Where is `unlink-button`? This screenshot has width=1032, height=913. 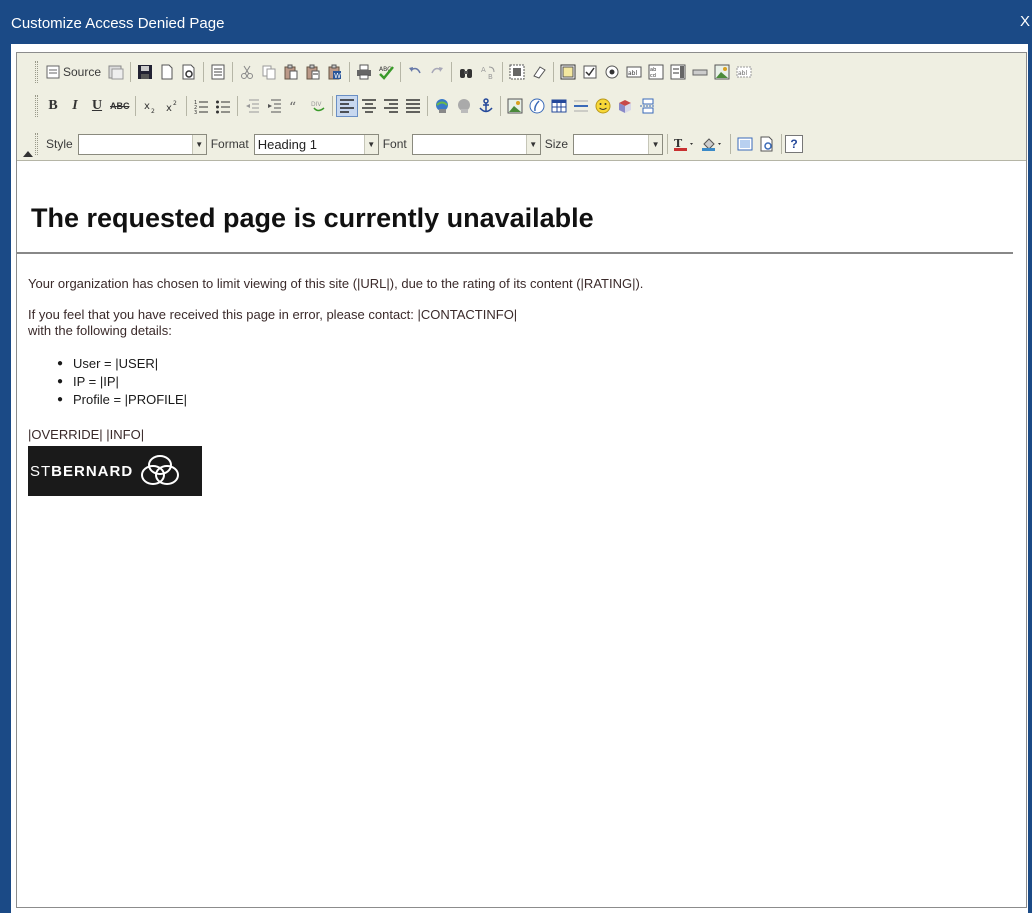
unlink-button is located at coordinates (464, 106).